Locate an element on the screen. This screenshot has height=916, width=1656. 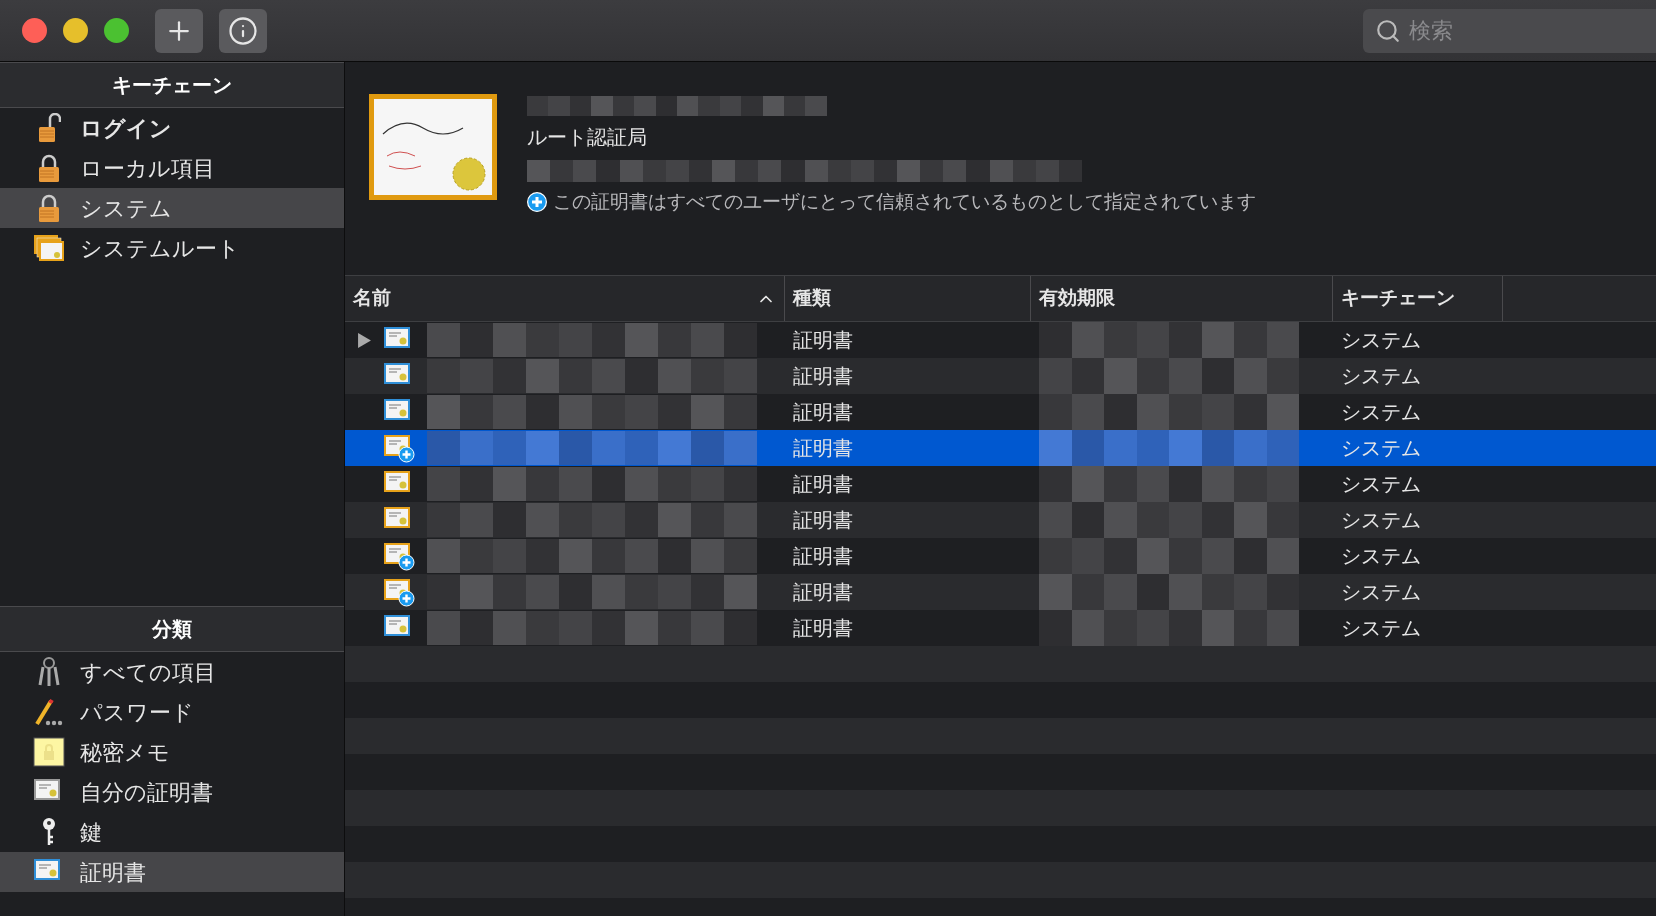
open-padlock-icon is located at coordinates (49, 128).